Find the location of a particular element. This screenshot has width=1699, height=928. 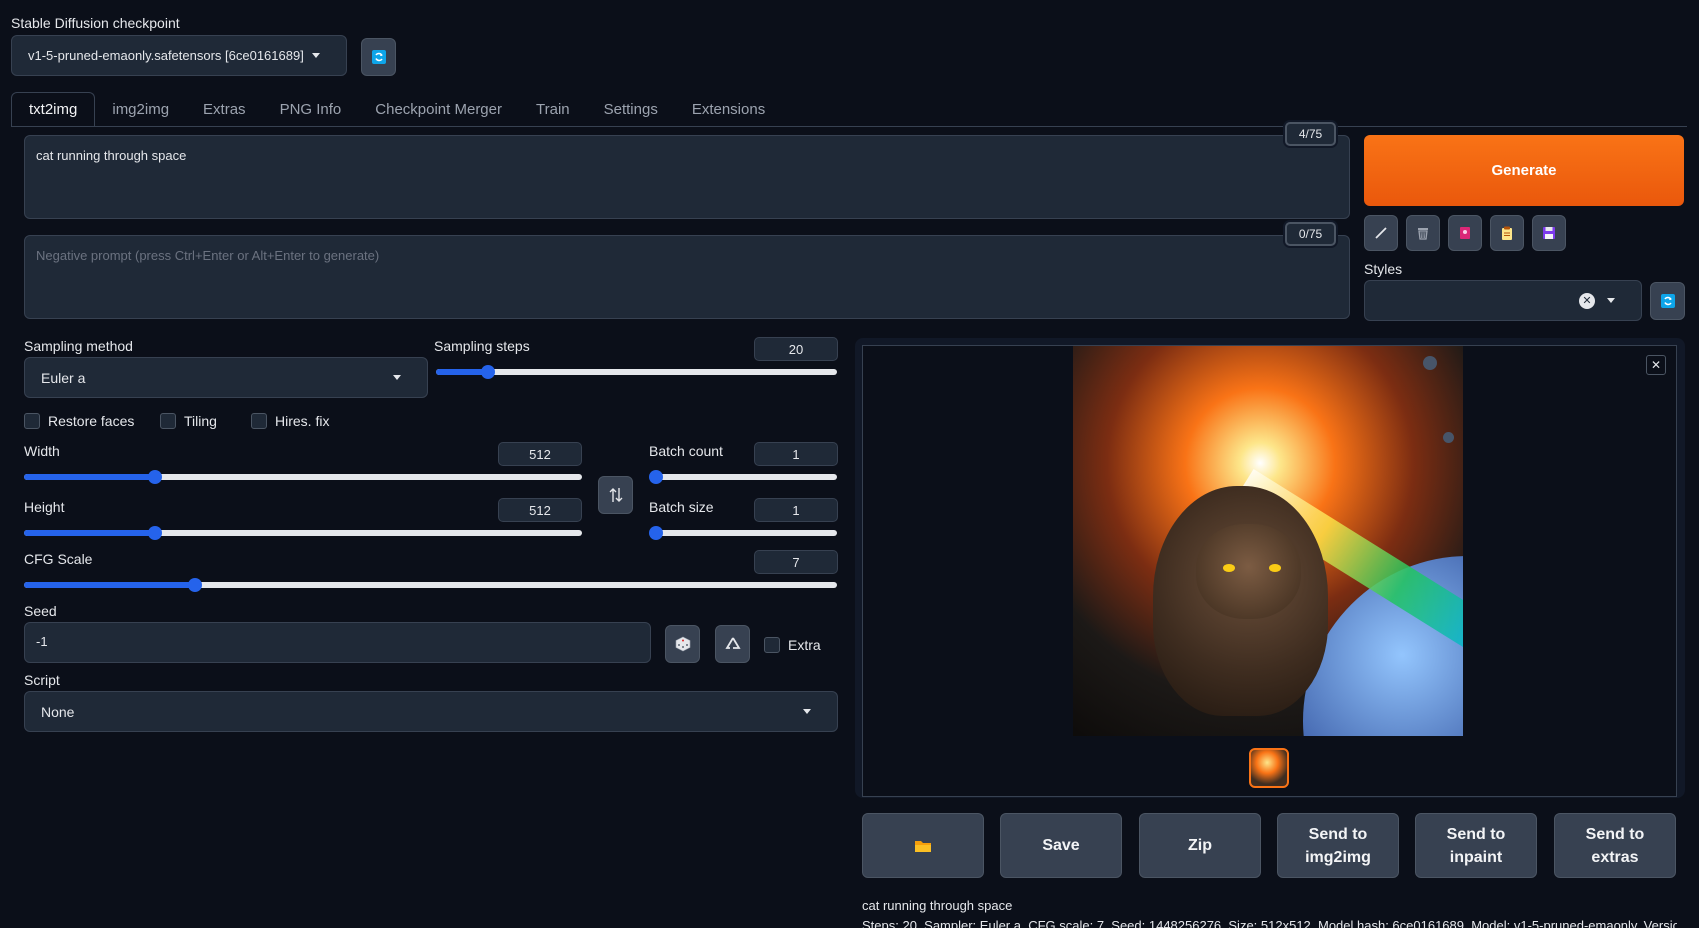

cat-head-shape is located at coordinates (1248, 571).